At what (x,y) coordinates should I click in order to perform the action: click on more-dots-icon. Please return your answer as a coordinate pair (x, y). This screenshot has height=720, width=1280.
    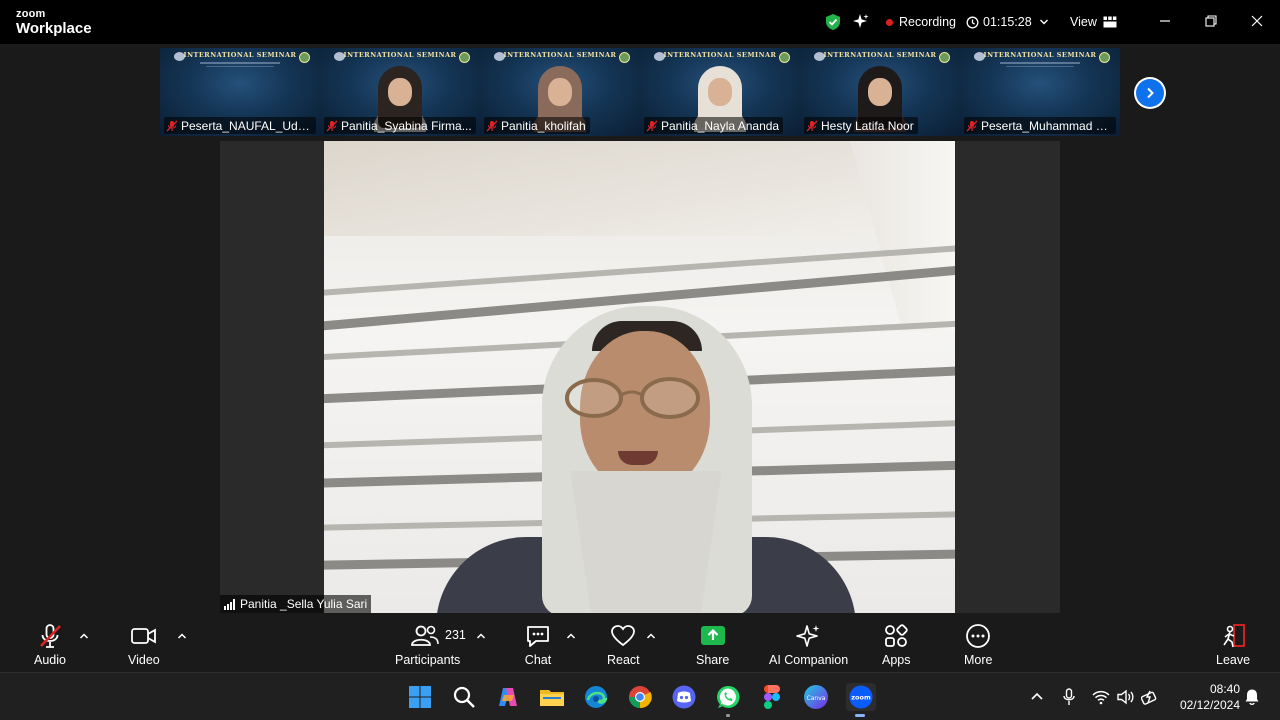
    Looking at the image, I should click on (978, 636).